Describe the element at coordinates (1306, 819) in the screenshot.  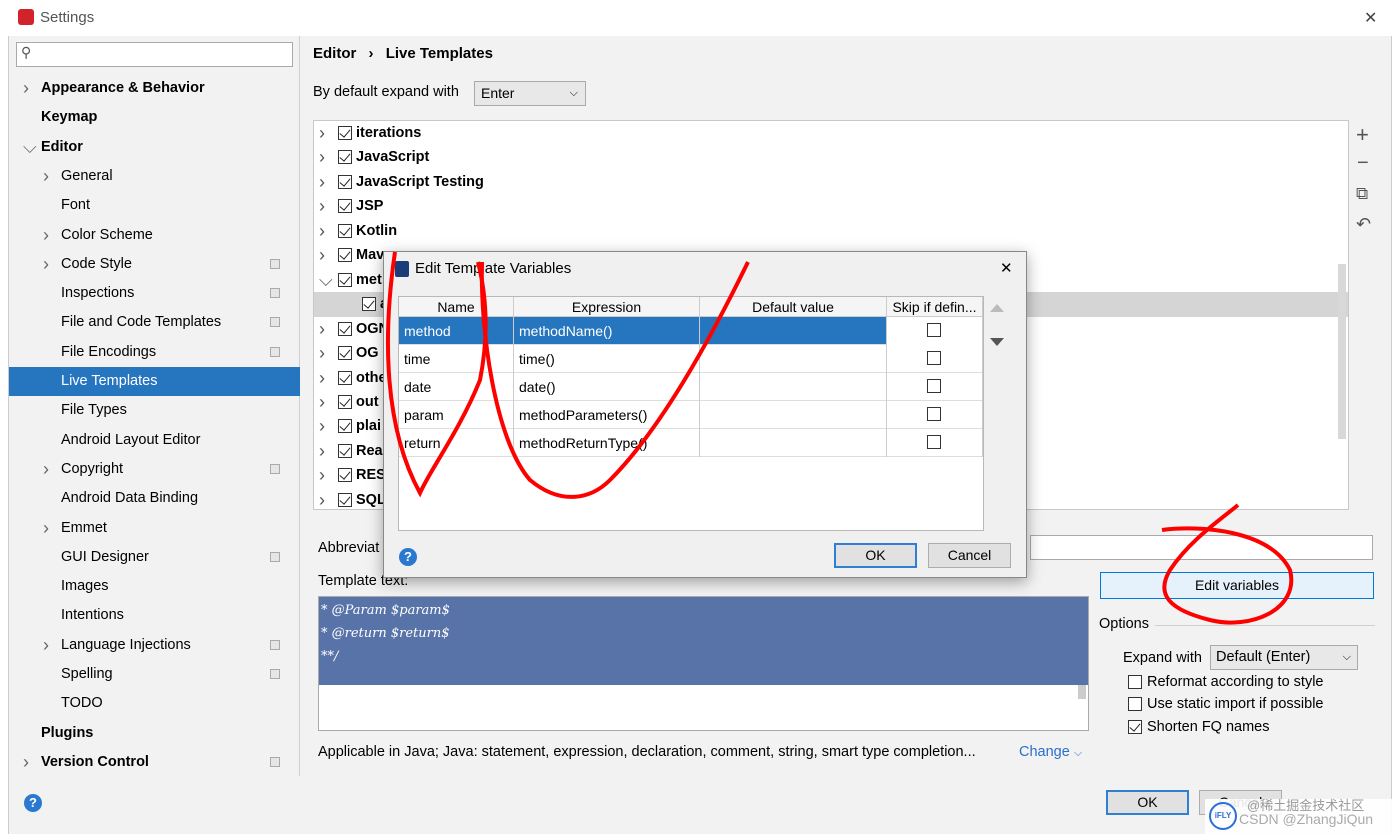
I see `watermark-credit: CSDN @ZhangJiQun` at that location.